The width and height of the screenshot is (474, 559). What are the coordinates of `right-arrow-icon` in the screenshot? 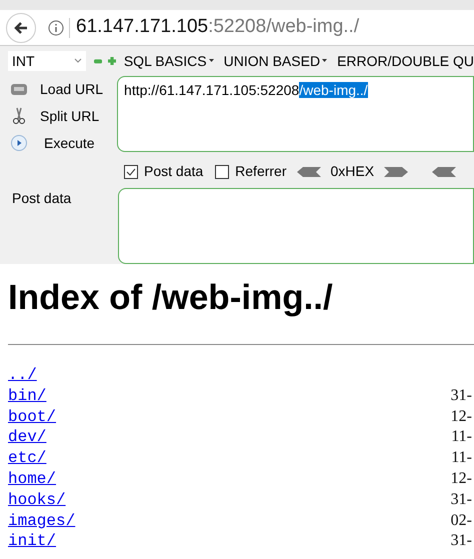 It's located at (396, 171).